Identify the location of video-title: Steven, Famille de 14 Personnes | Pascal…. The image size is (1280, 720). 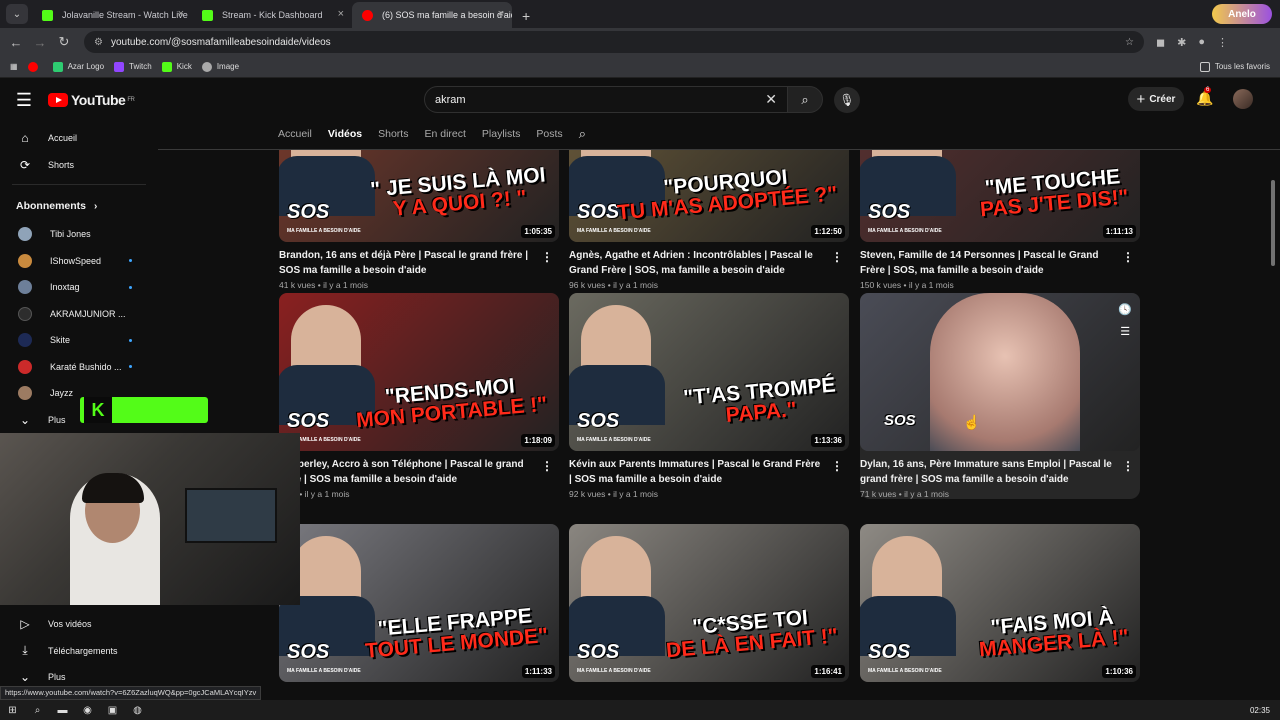
(988, 263).